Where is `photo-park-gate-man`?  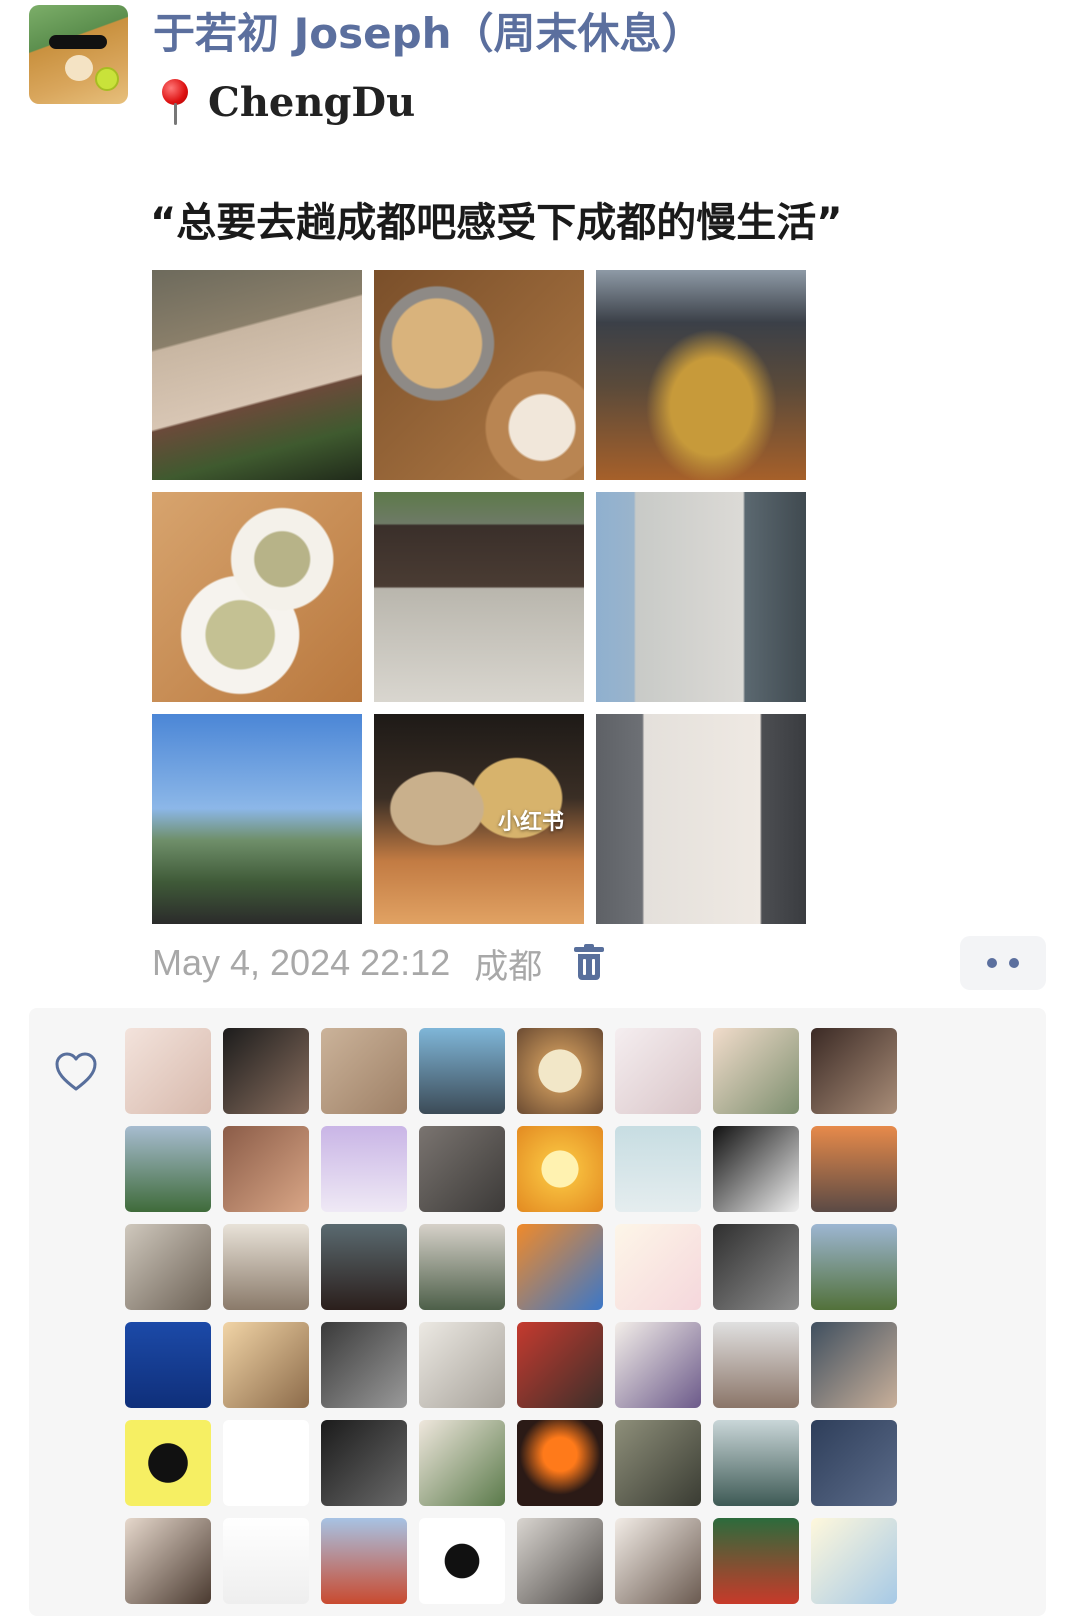
photo-park-gate-man is located at coordinates (479, 597).